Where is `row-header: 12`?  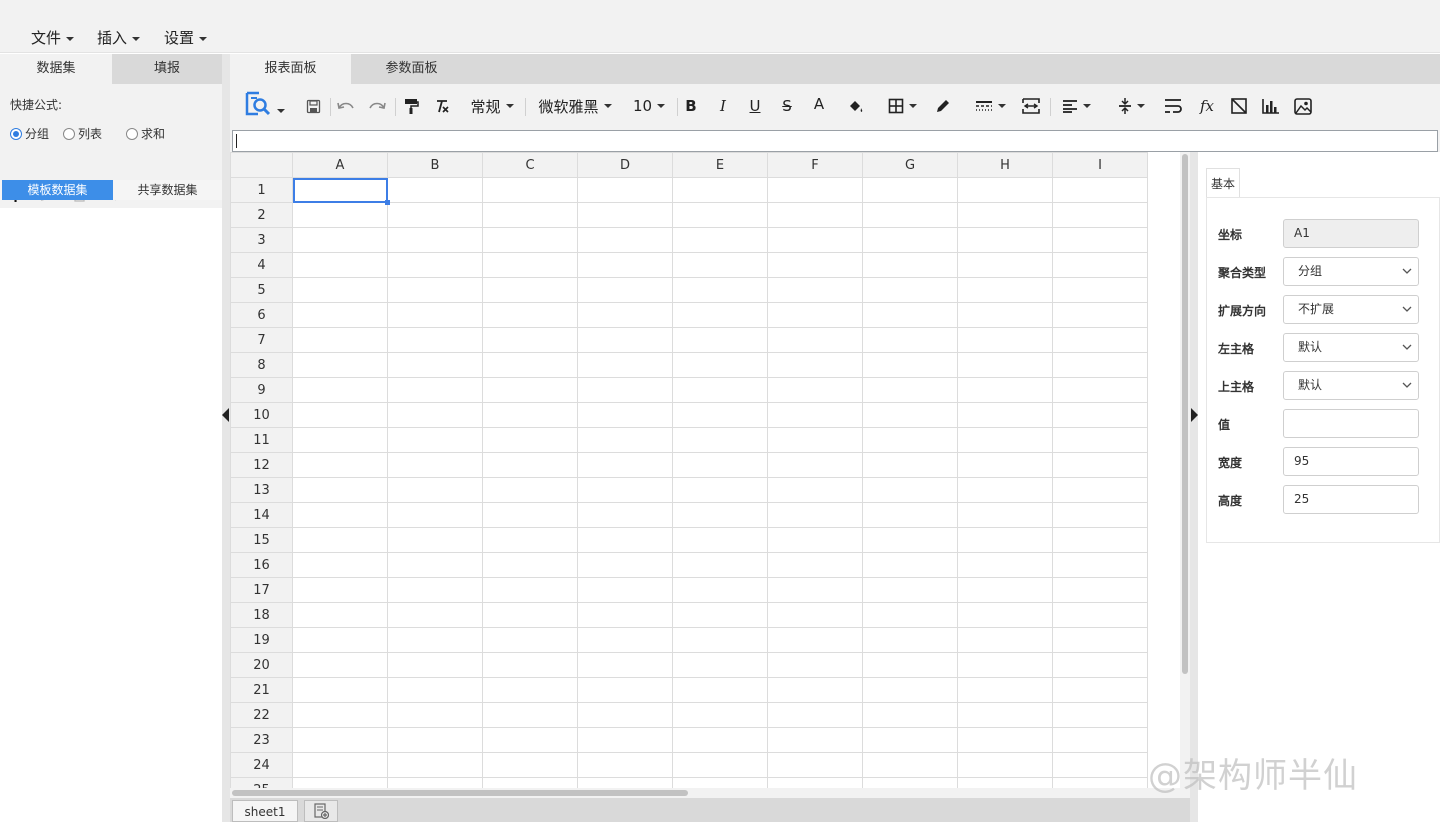
row-header: 12 is located at coordinates (261, 465).